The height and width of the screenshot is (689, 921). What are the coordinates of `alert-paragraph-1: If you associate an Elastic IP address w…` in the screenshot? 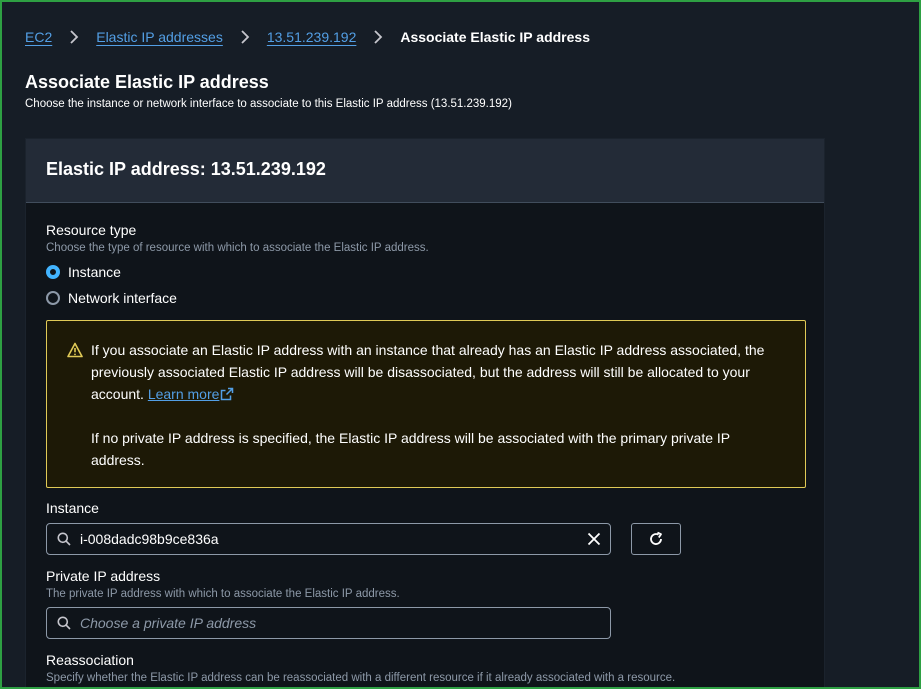 It's located at (438, 372).